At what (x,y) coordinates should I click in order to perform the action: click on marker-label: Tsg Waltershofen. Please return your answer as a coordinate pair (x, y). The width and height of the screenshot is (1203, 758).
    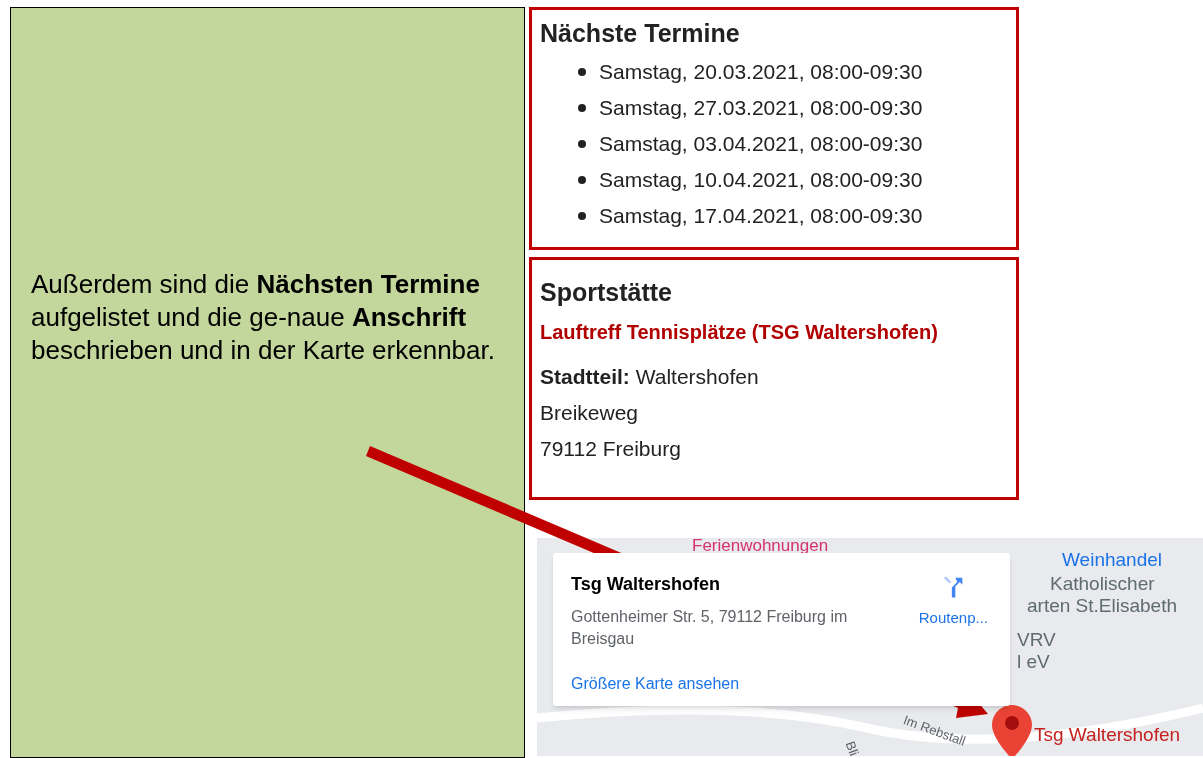
    Looking at the image, I should click on (1107, 735).